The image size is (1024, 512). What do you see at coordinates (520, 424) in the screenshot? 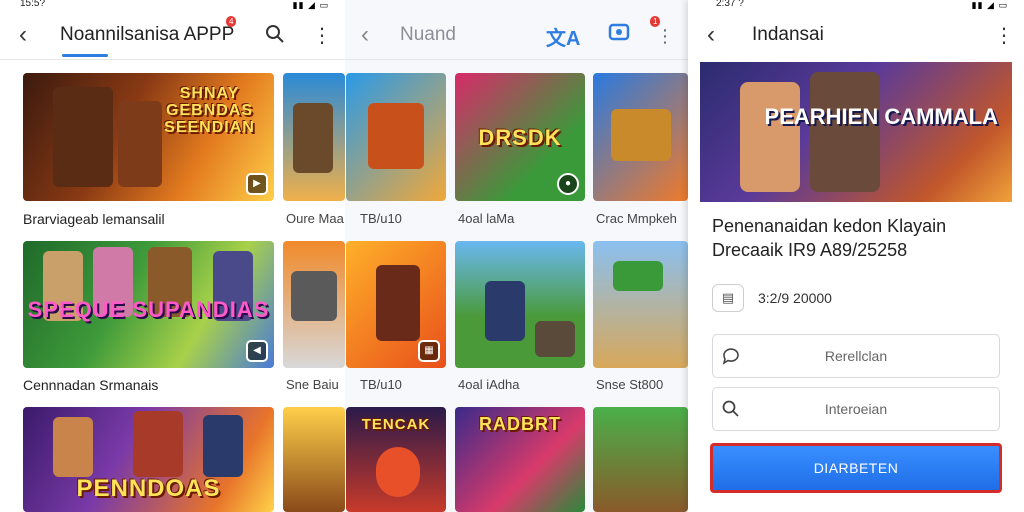
I see `thumbnail-logo: RADBRT` at bounding box center [520, 424].